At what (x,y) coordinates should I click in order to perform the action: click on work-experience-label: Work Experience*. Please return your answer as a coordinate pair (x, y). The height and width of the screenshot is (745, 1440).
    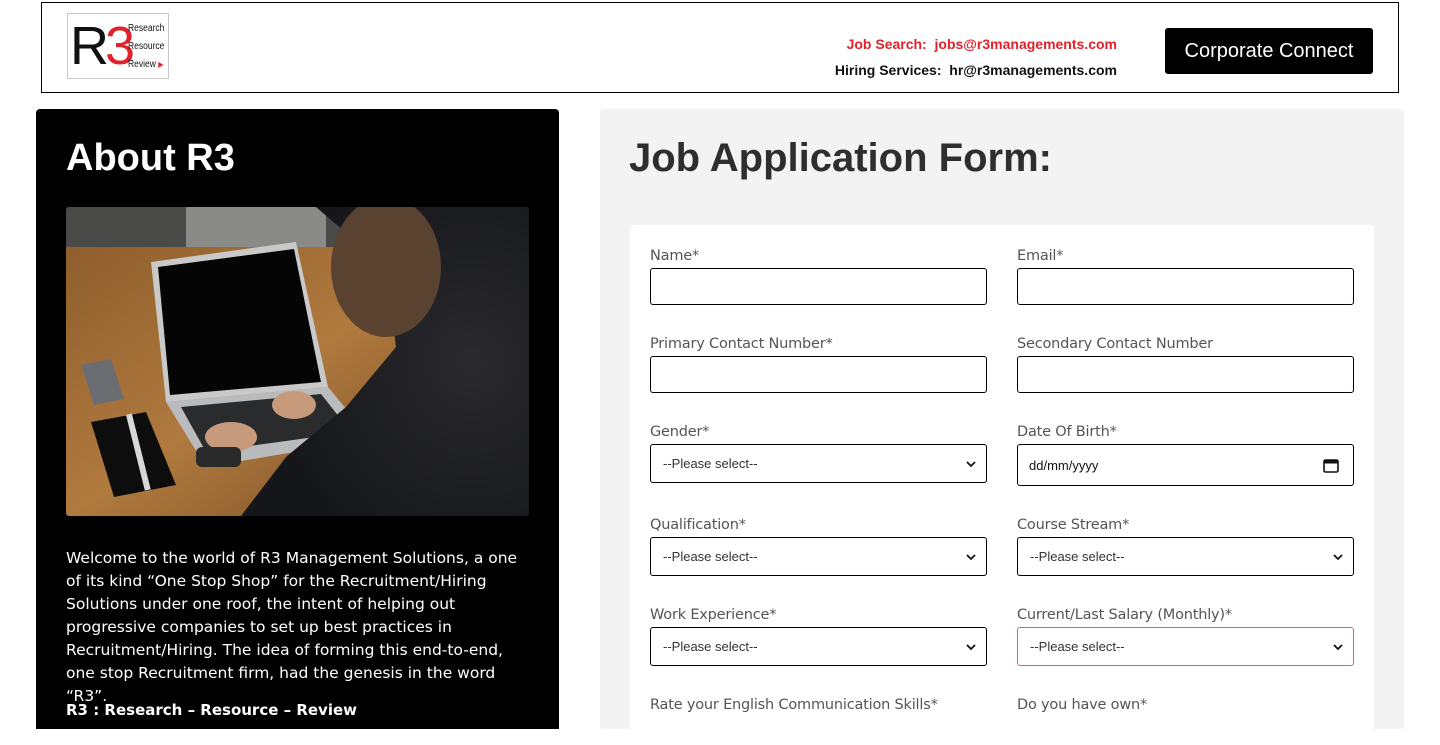
    Looking at the image, I should click on (713, 615).